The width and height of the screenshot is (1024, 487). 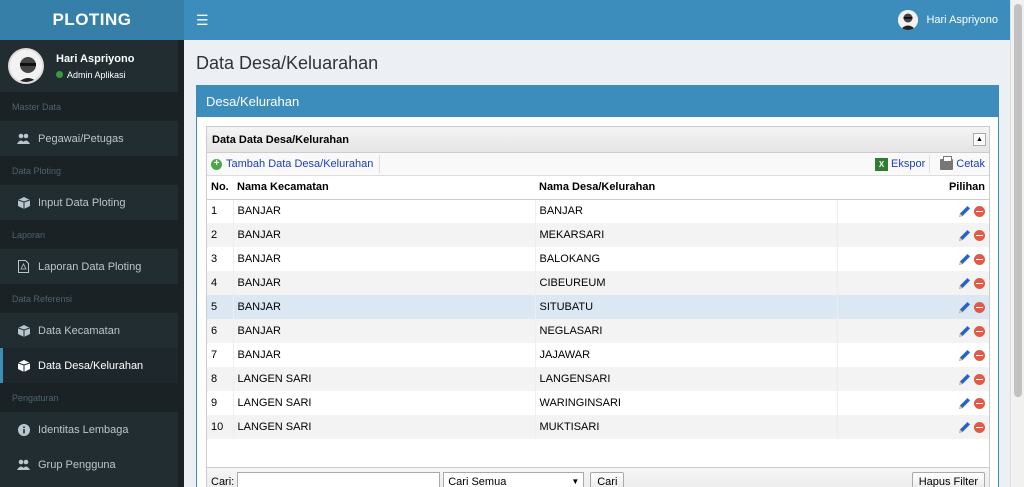 What do you see at coordinates (92, 330) in the screenshot?
I see `sidebar-item-data-kecamatan: Data Kecamatan` at bounding box center [92, 330].